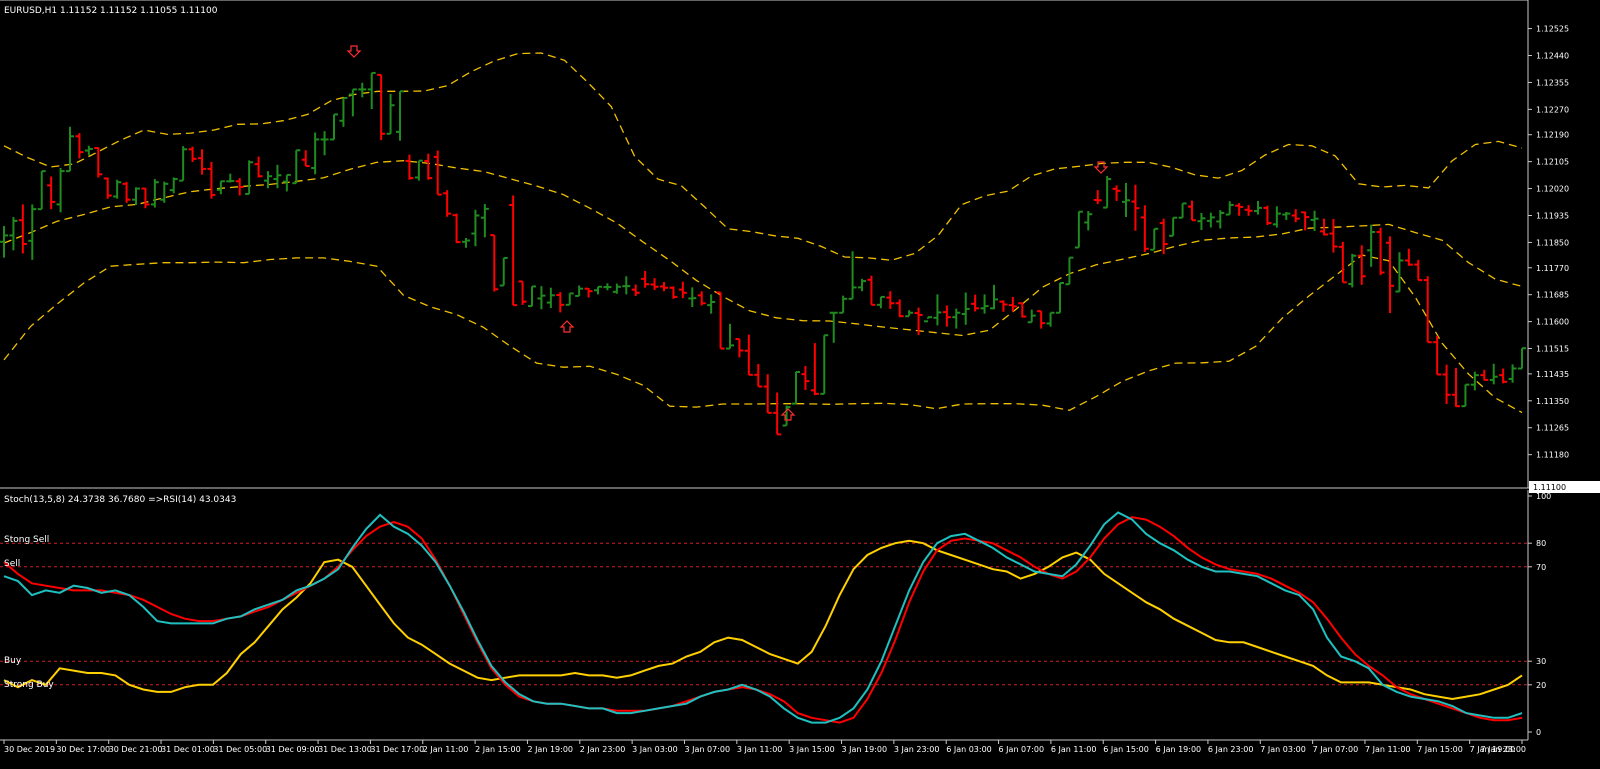 This screenshot has width=1600, height=769. What do you see at coordinates (707, 749) in the screenshot?
I see `time-axis-label: 3 Jan 07:00` at bounding box center [707, 749].